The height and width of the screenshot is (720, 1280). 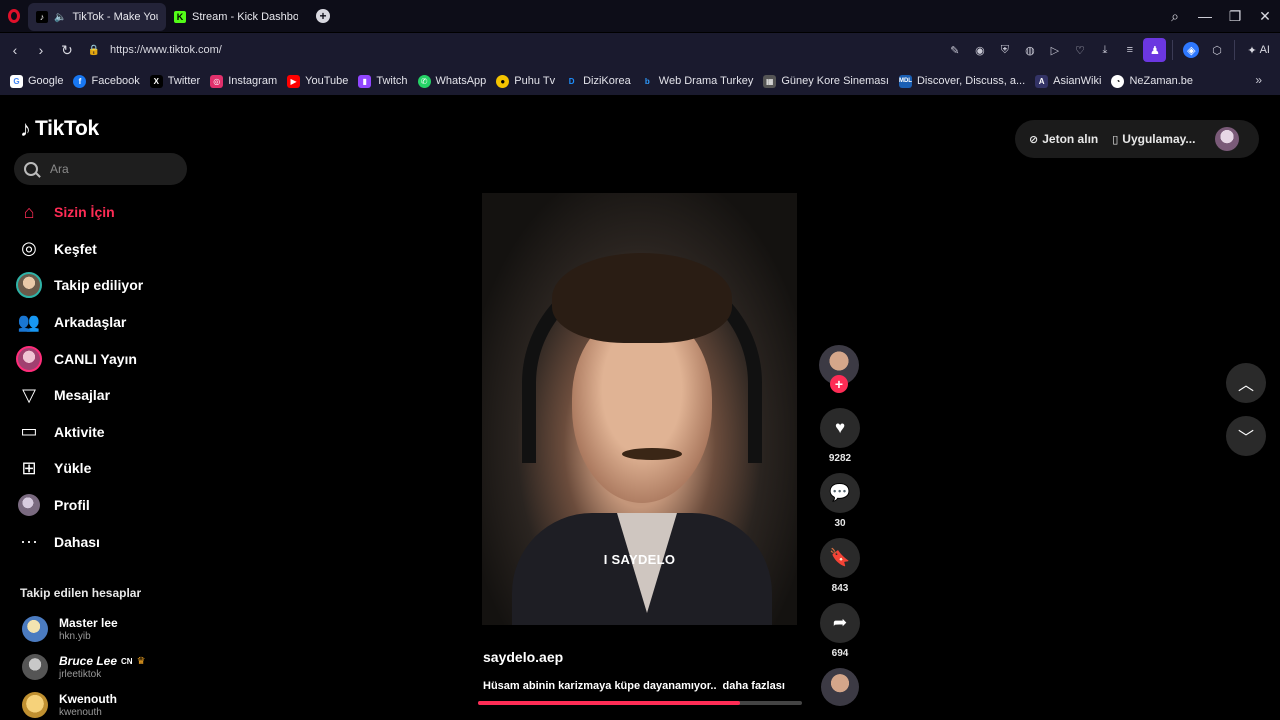 I want to click on share-action: ➦ 694, so click(x=840, y=631).